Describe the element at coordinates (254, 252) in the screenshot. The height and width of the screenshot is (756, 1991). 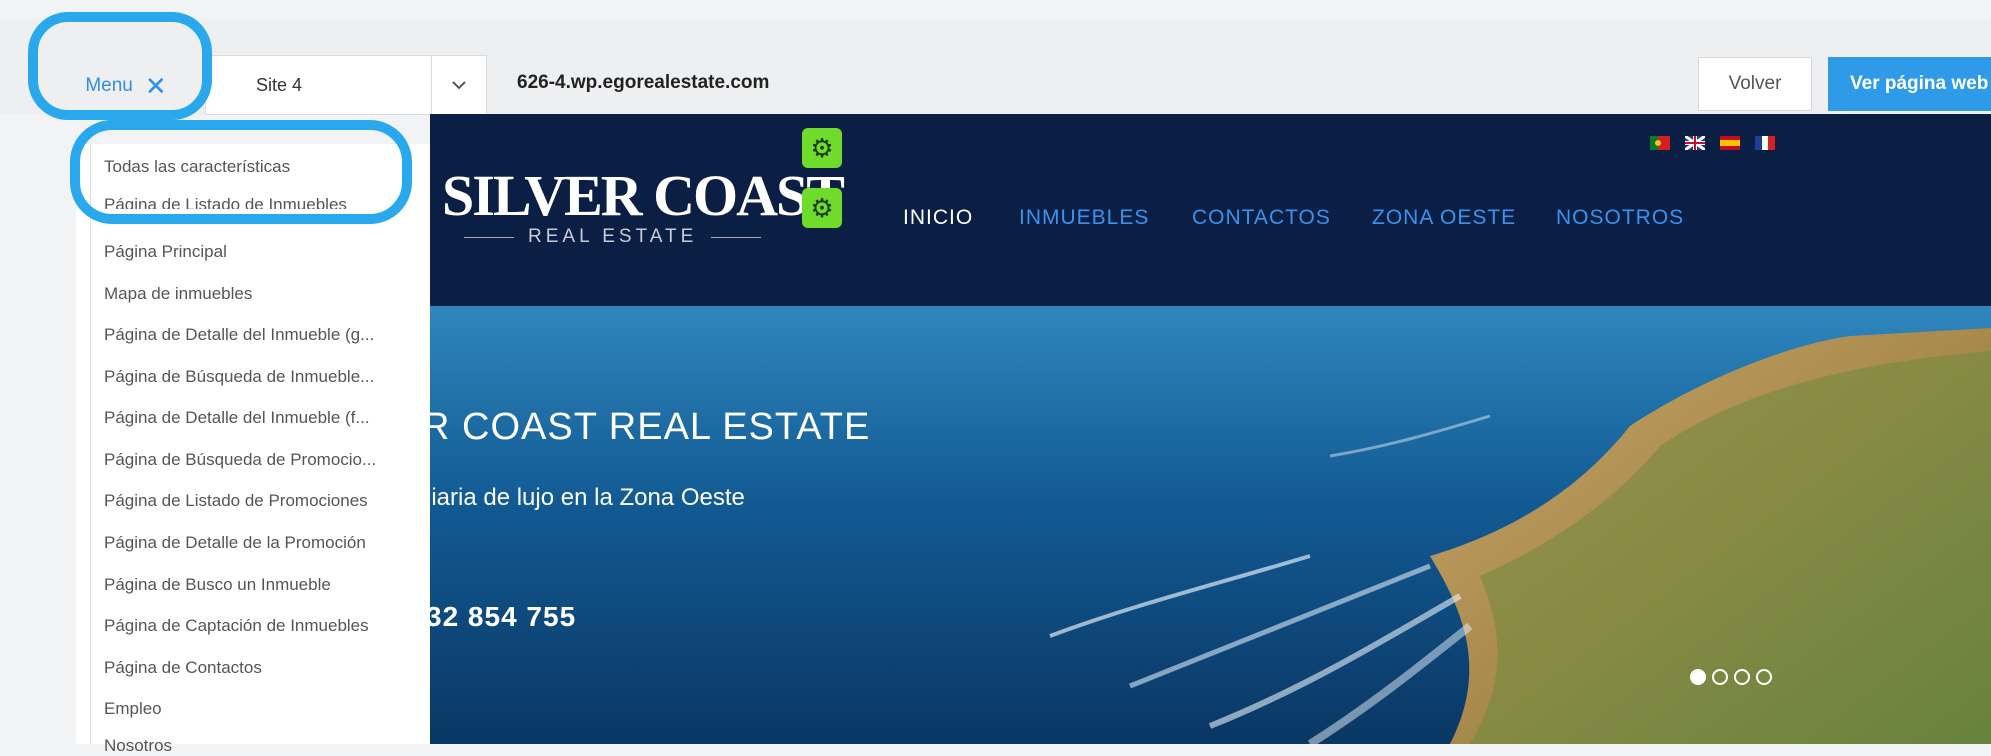
I see `menu-item: Página Principal` at that location.